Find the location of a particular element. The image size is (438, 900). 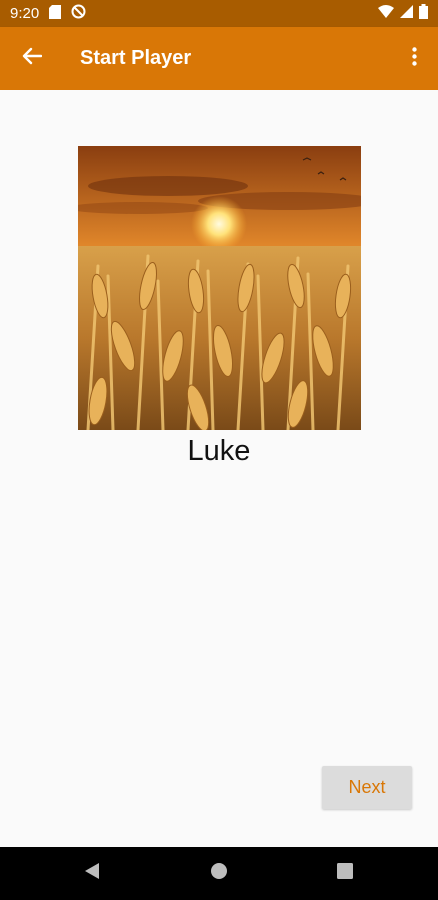

nav-home-button is located at coordinates (219, 873).